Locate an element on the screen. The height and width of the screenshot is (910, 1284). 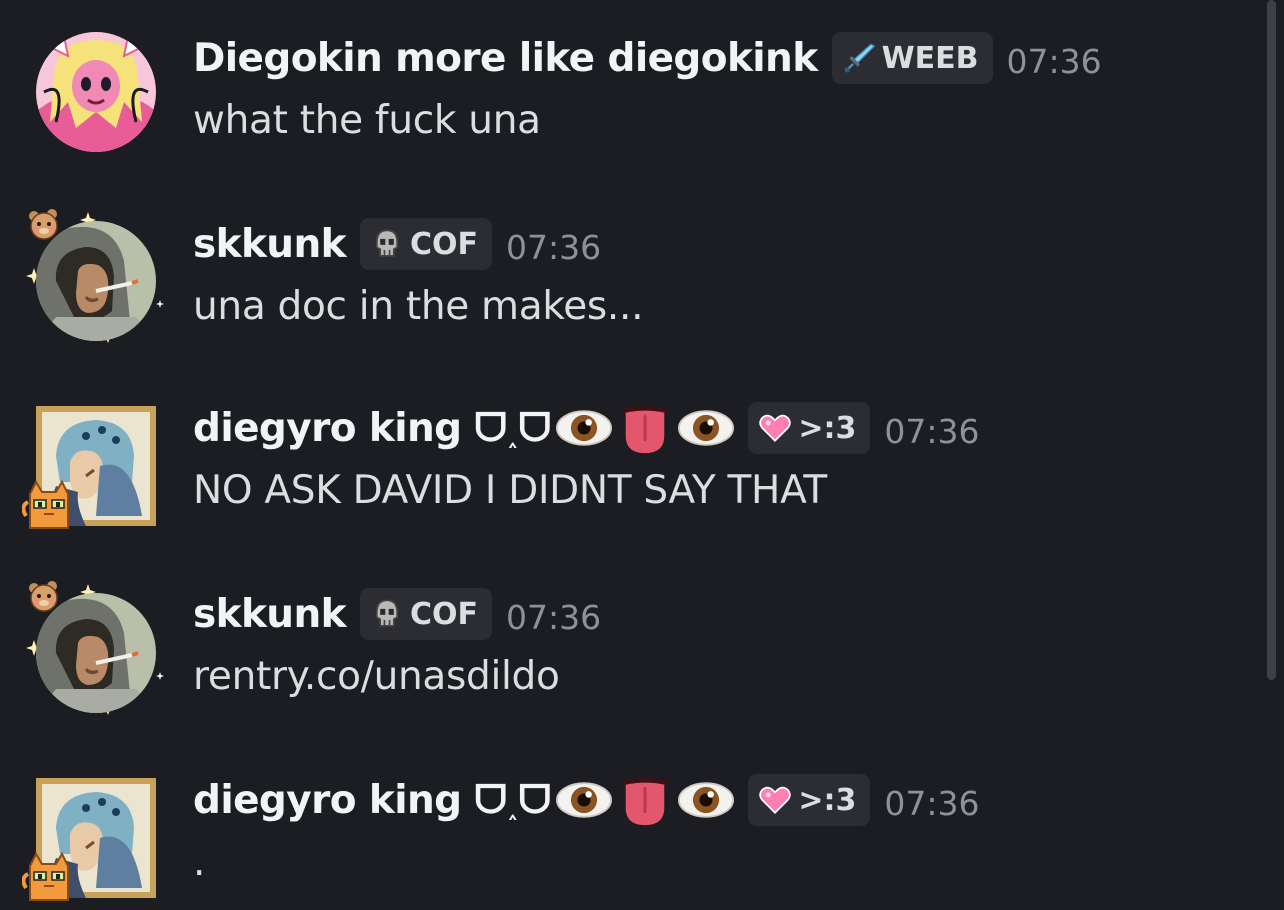
role-tag: WEEB is located at coordinates (912, 58).